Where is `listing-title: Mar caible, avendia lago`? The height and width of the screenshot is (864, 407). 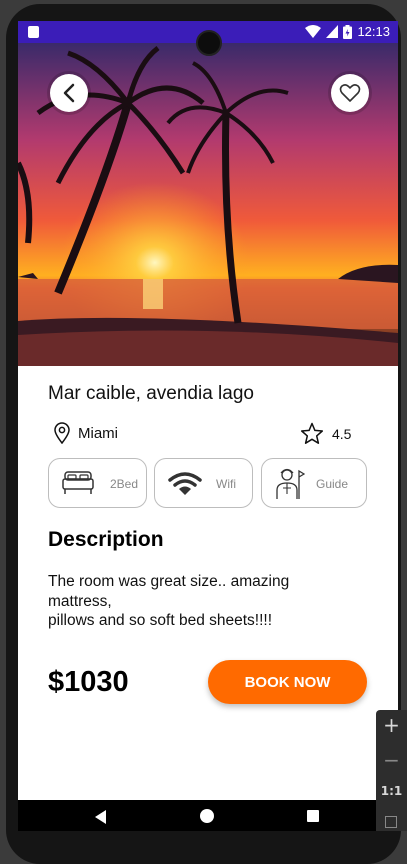
listing-title: Mar caible, avendia lago is located at coordinates (151, 393).